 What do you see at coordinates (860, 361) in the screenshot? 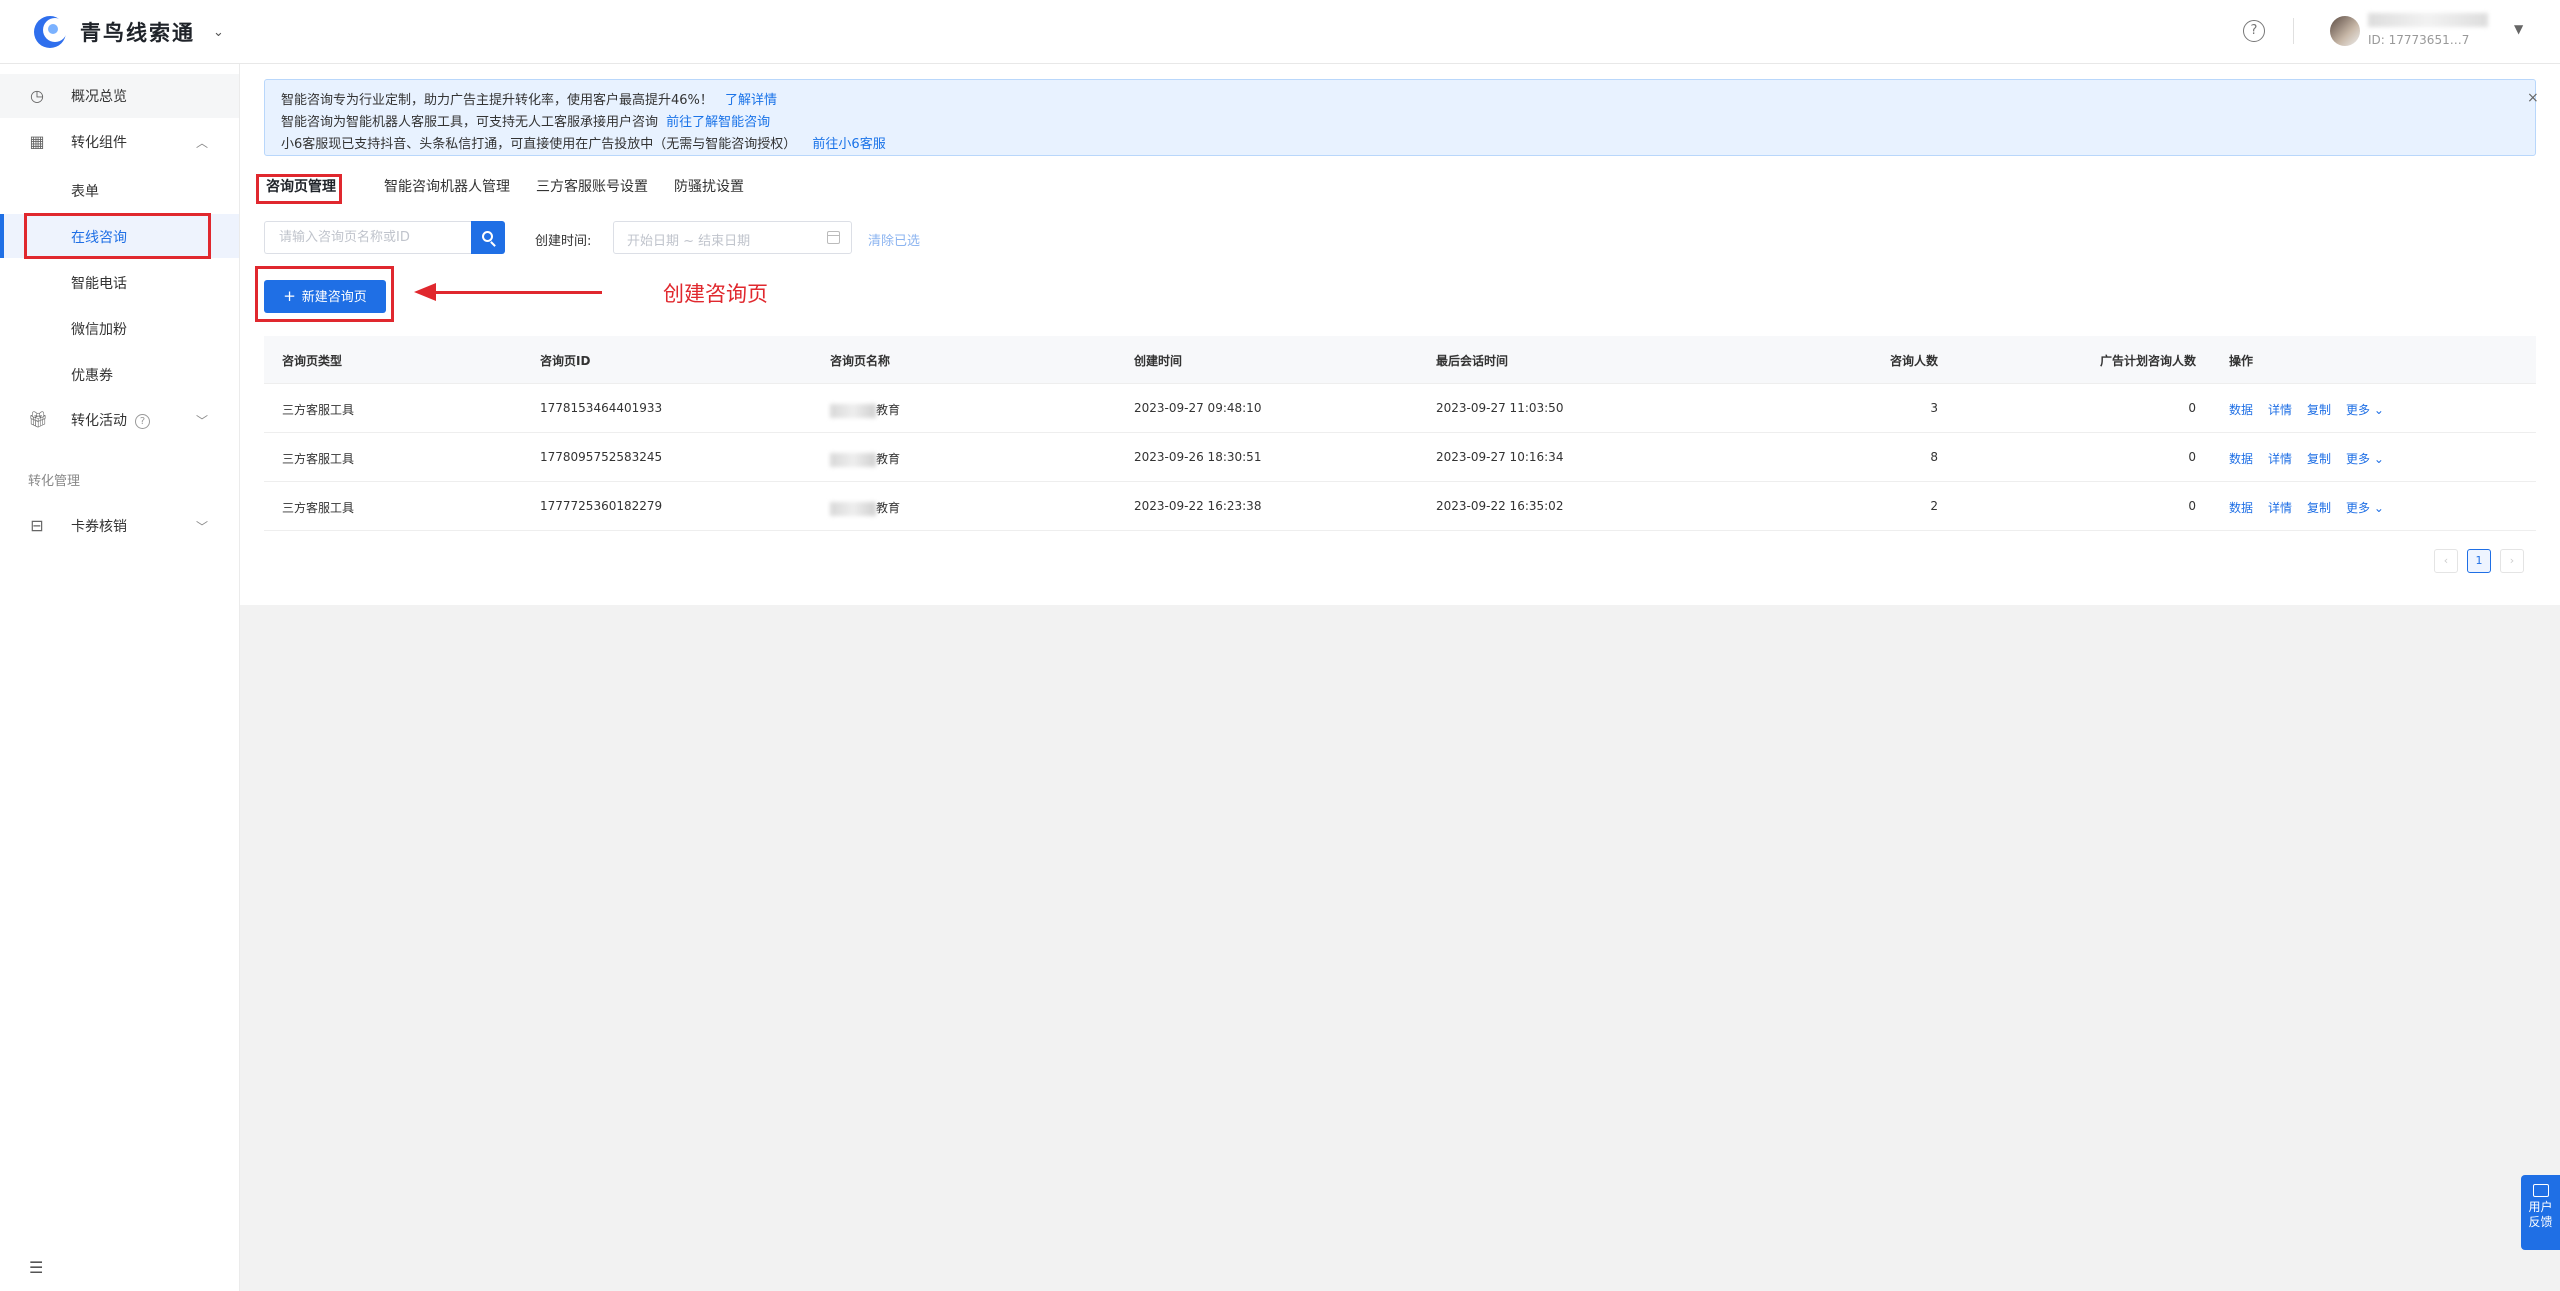
I see `column-header: 咨询页名称` at bounding box center [860, 361].